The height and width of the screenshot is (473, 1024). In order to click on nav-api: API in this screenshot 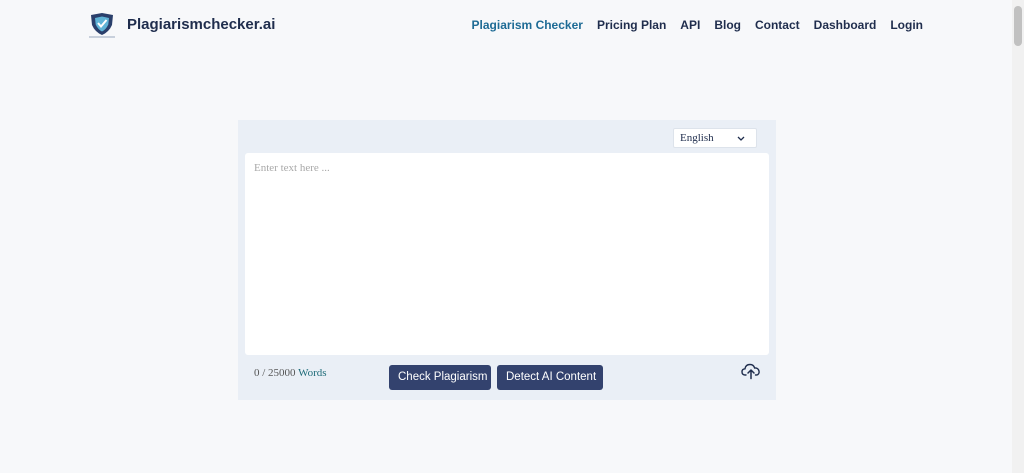, I will do `click(690, 25)`.